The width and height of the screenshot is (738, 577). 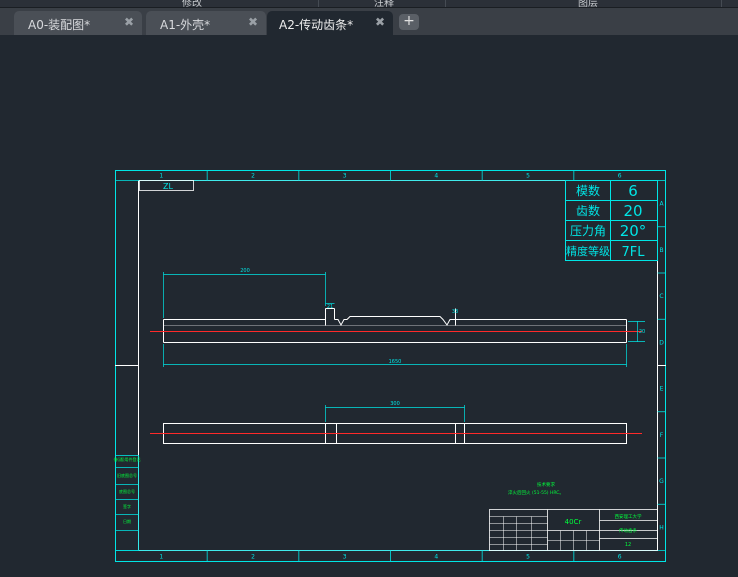 I want to click on tab-a1-housing: A1-外壳* ✖, so click(x=206, y=23).